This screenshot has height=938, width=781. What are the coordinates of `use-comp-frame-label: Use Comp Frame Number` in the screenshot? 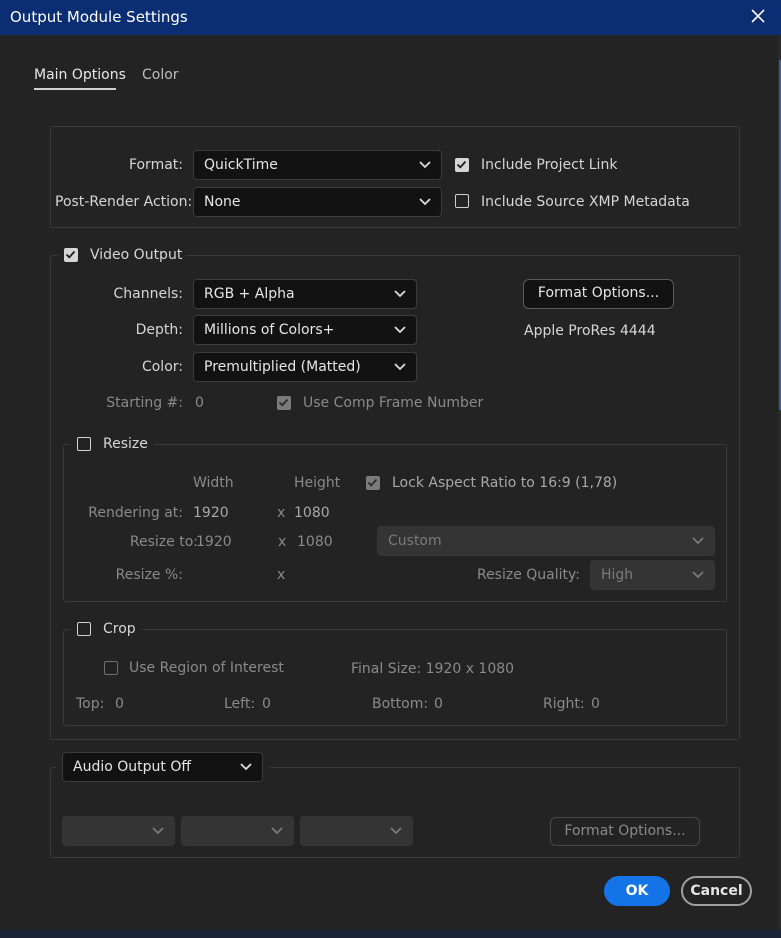 It's located at (393, 403).